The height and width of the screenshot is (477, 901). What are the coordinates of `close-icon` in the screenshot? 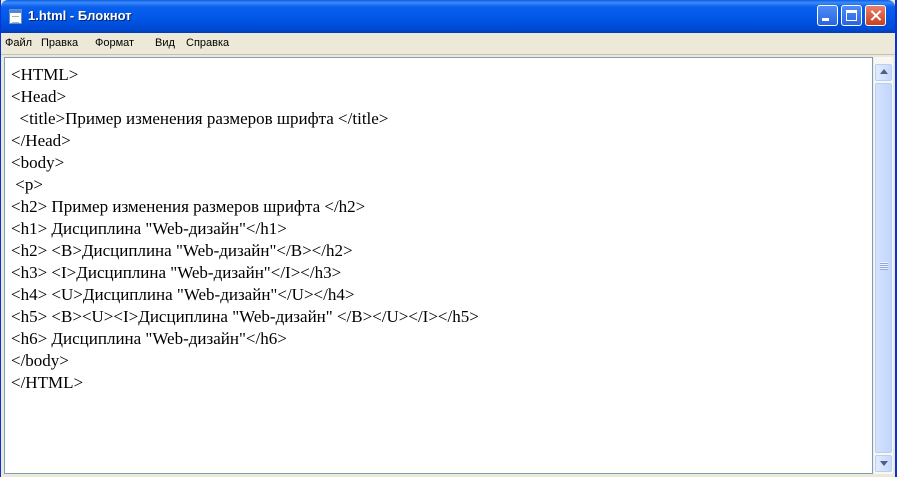 It's located at (875, 15).